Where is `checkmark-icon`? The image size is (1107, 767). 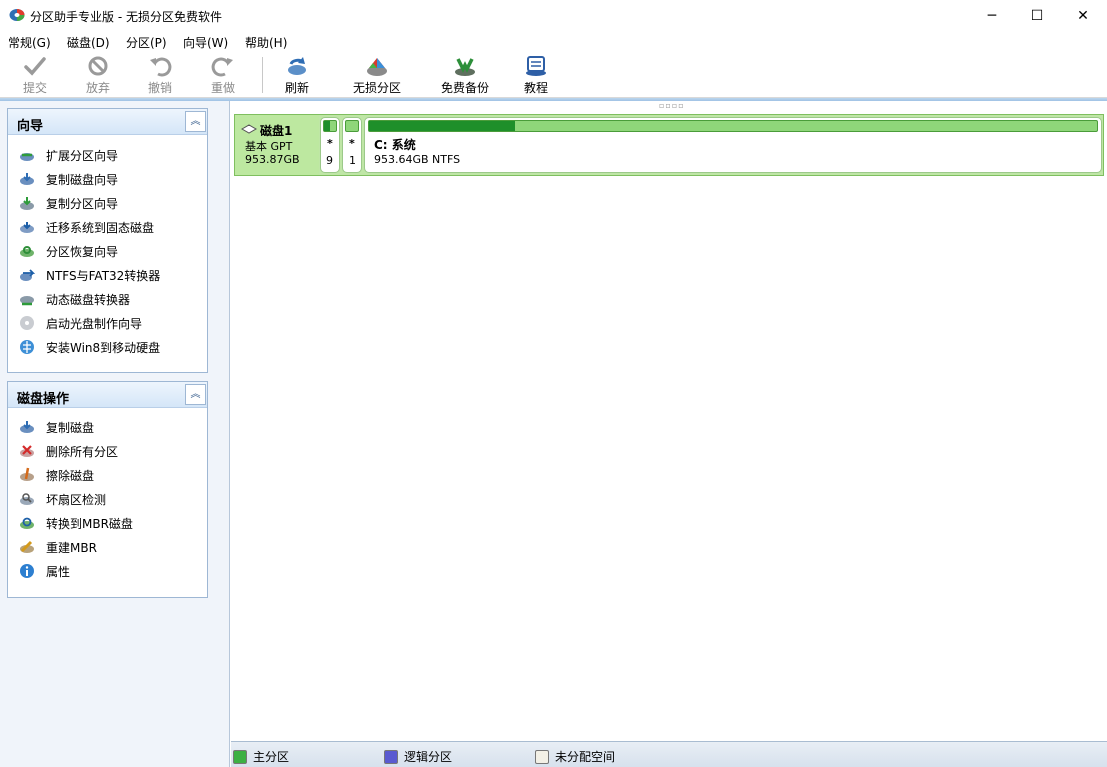 checkmark-icon is located at coordinates (35, 66).